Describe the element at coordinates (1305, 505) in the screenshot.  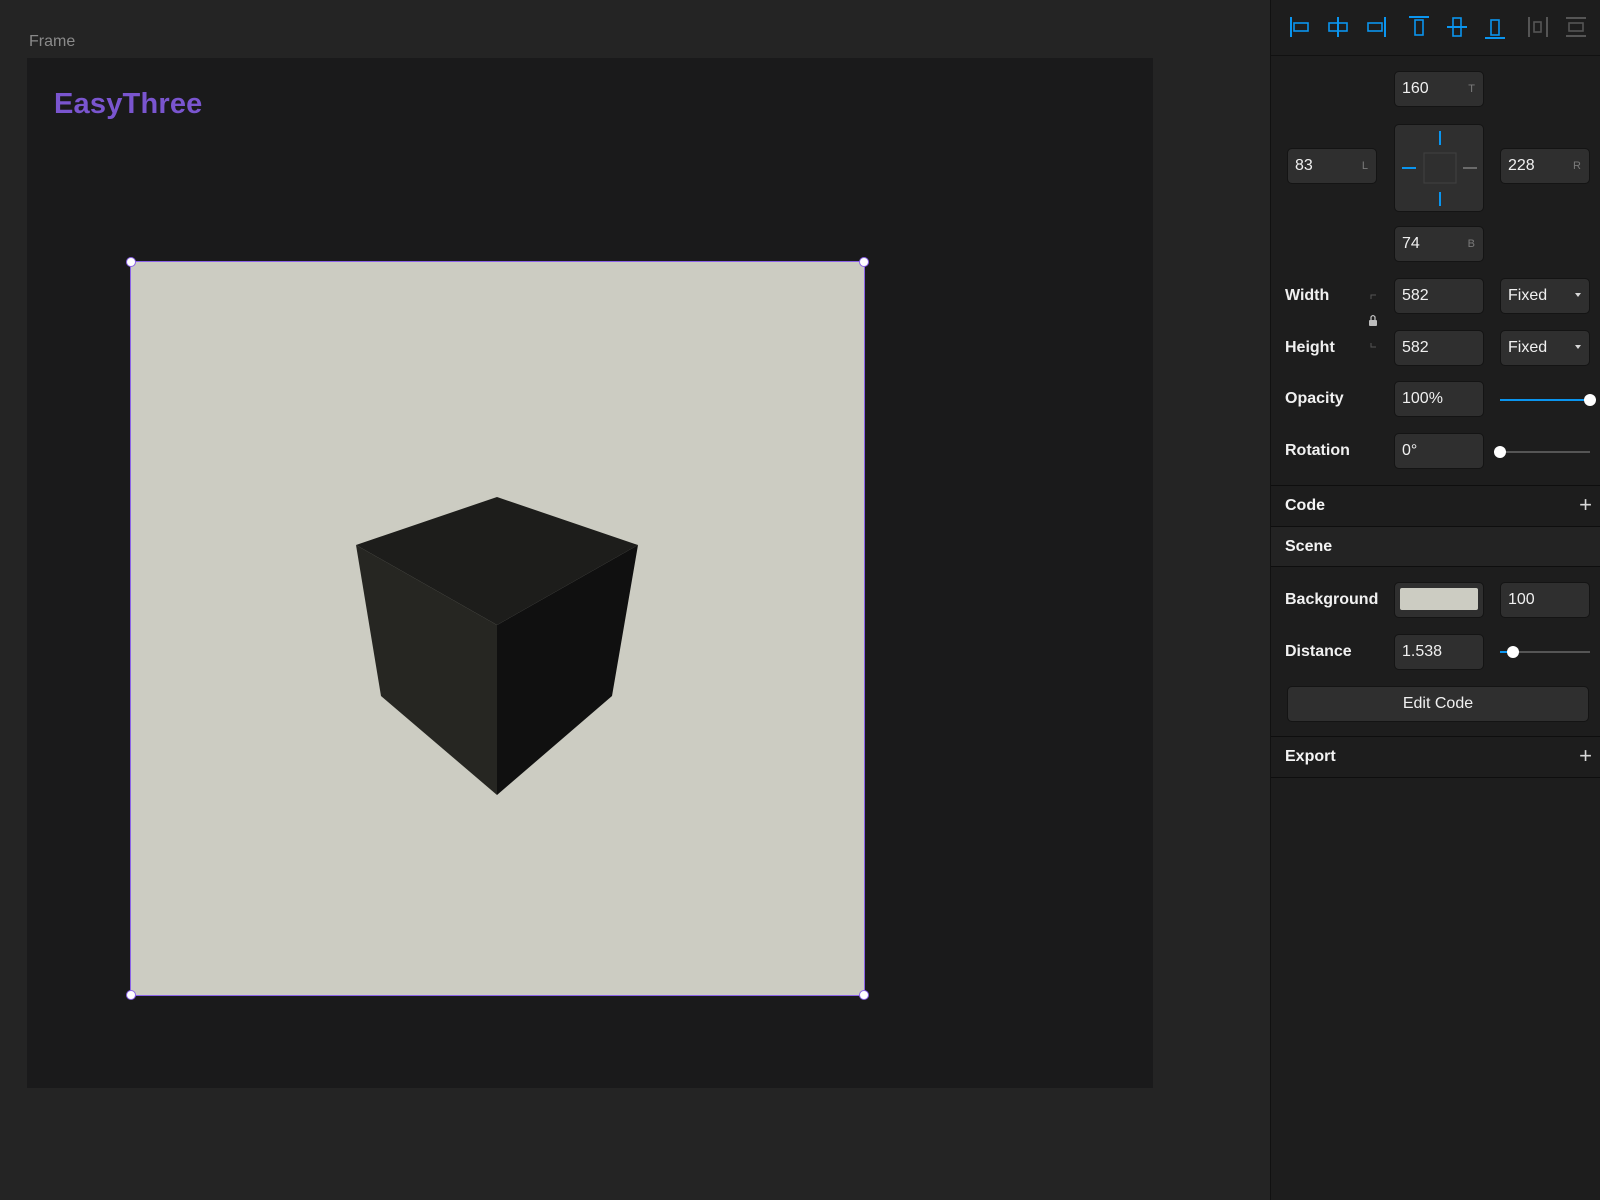
I see `code-section-title: Code` at that location.